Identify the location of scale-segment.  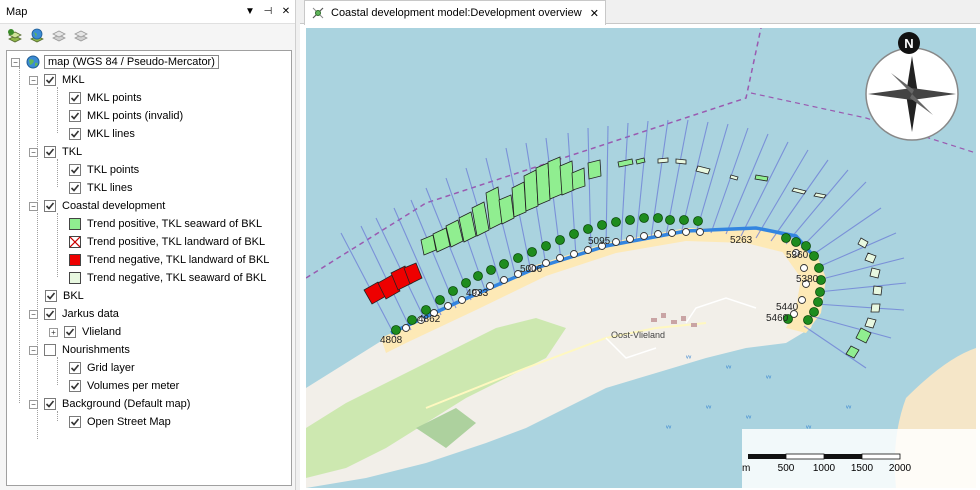
(881, 456).